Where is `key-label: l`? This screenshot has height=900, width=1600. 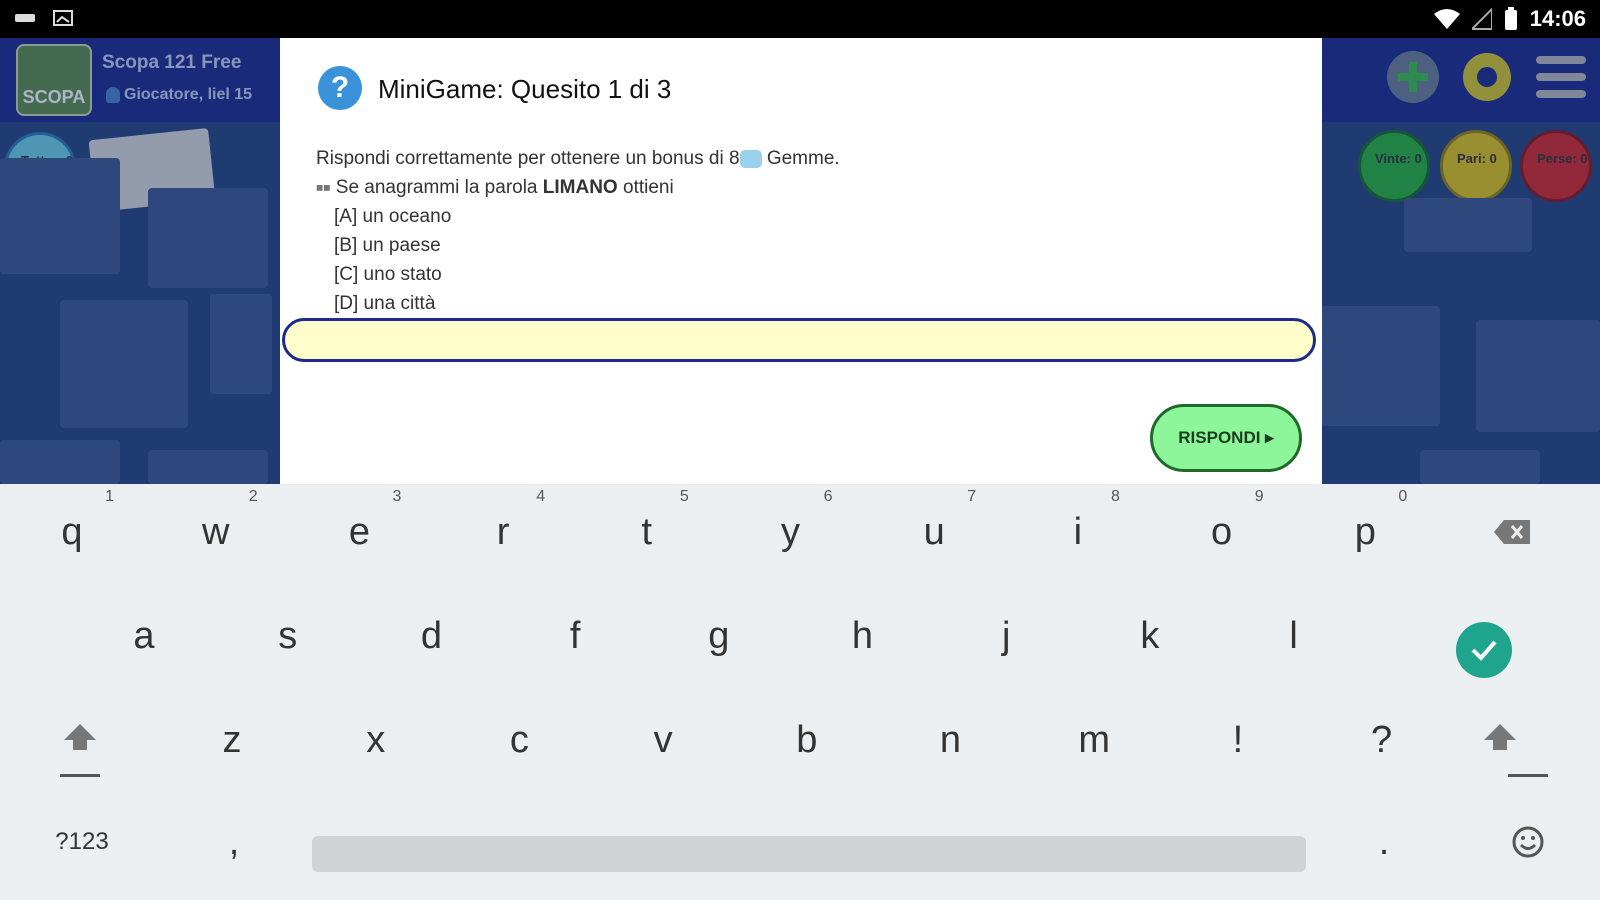
key-label: l is located at coordinates (1293, 635).